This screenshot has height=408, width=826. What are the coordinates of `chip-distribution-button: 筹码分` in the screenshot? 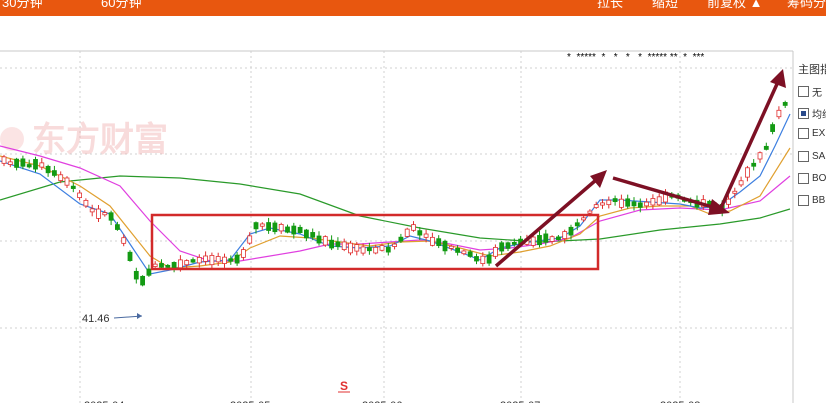 It's located at (806, 5).